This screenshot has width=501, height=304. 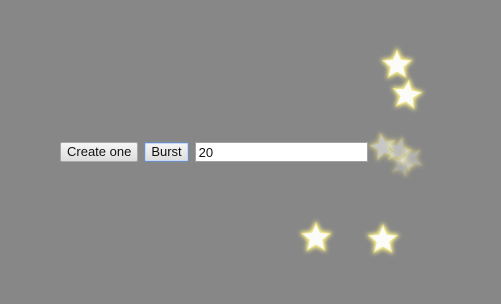 I want to click on create-one-button: Create one, so click(x=99, y=152).